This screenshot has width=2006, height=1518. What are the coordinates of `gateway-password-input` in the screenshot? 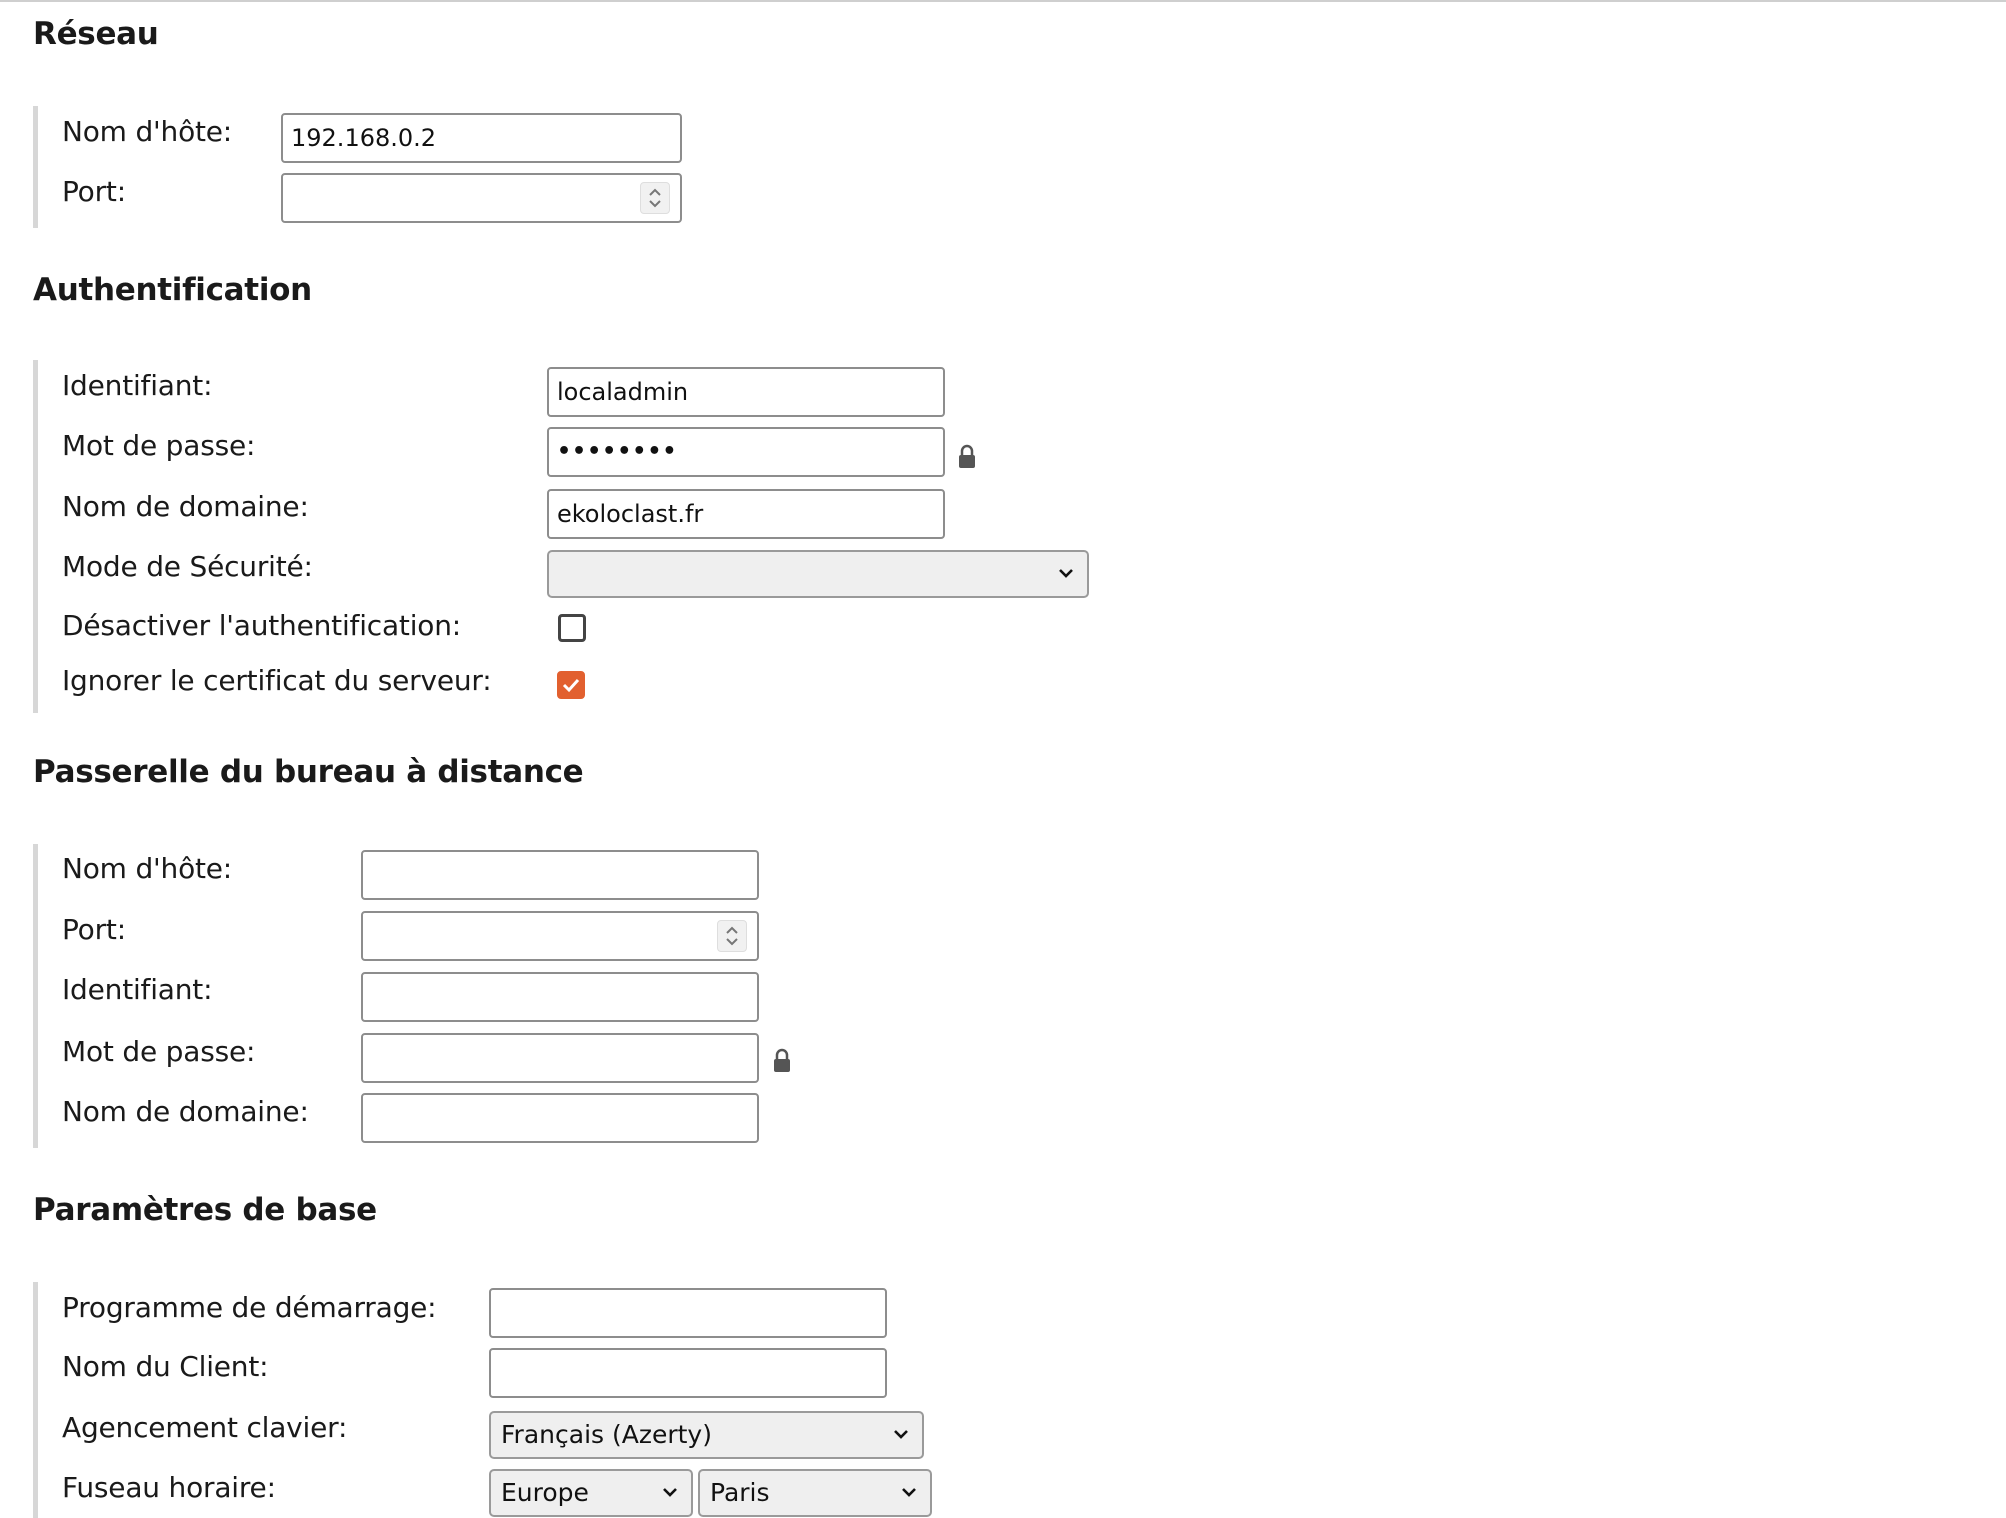 It's located at (560, 1058).